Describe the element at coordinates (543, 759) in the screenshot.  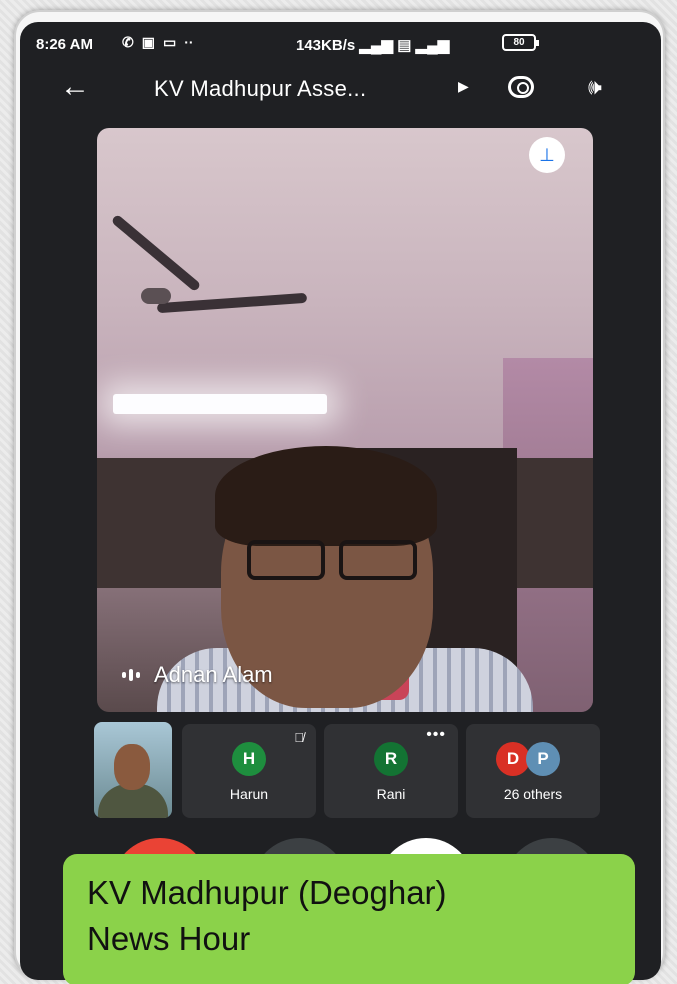
I see `avatar: P` at that location.